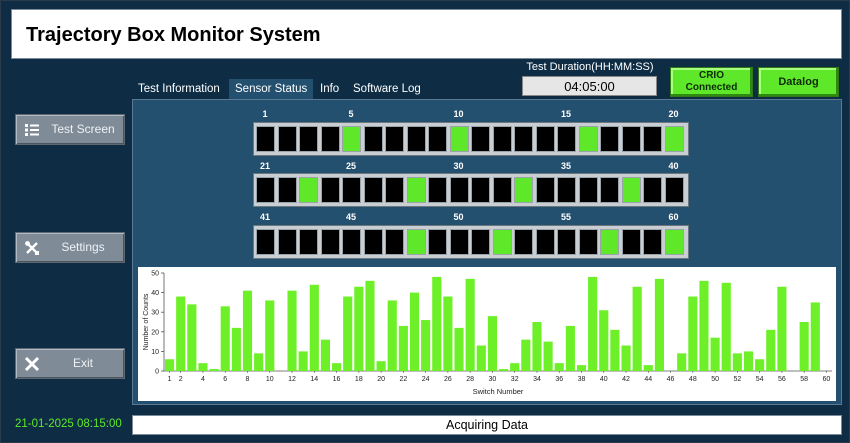 This screenshot has height=443, width=850. I want to click on switch-number-label: 41, so click(264, 217).